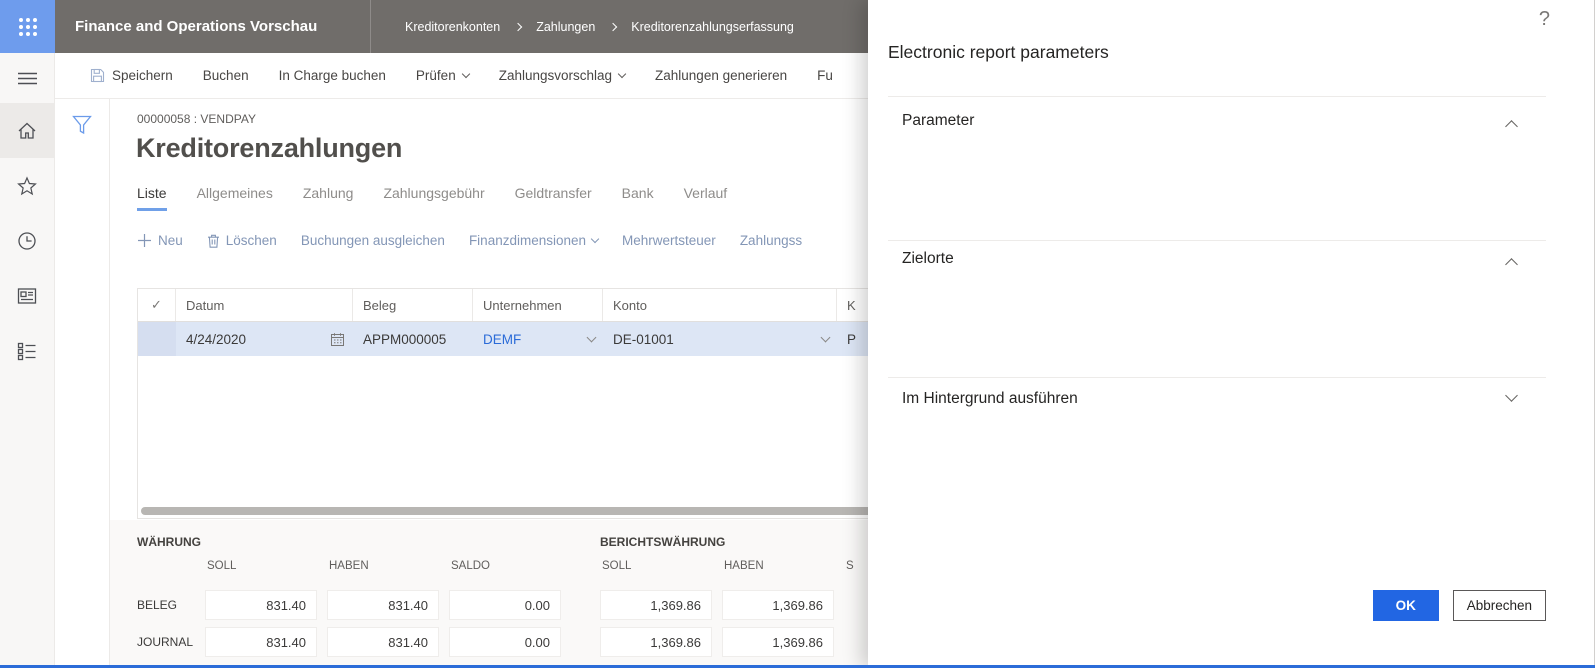 The image size is (1595, 668). I want to click on app-launcher-button, so click(27, 26).